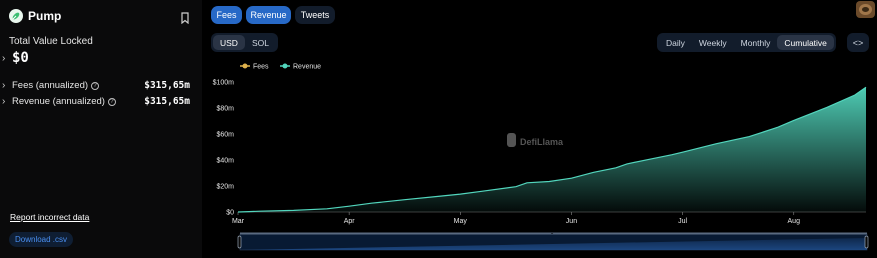 This screenshot has height=258, width=877. I want to click on currency-selector: USD SOL, so click(244, 42).